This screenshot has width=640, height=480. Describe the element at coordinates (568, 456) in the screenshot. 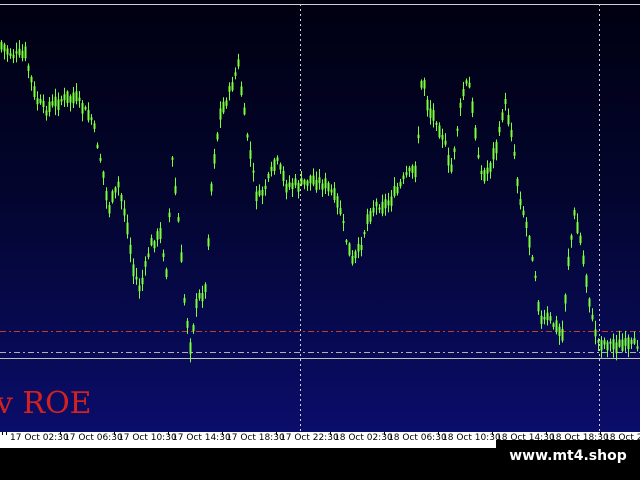

I see `brand-watermark: www.mt4.shop` at that location.